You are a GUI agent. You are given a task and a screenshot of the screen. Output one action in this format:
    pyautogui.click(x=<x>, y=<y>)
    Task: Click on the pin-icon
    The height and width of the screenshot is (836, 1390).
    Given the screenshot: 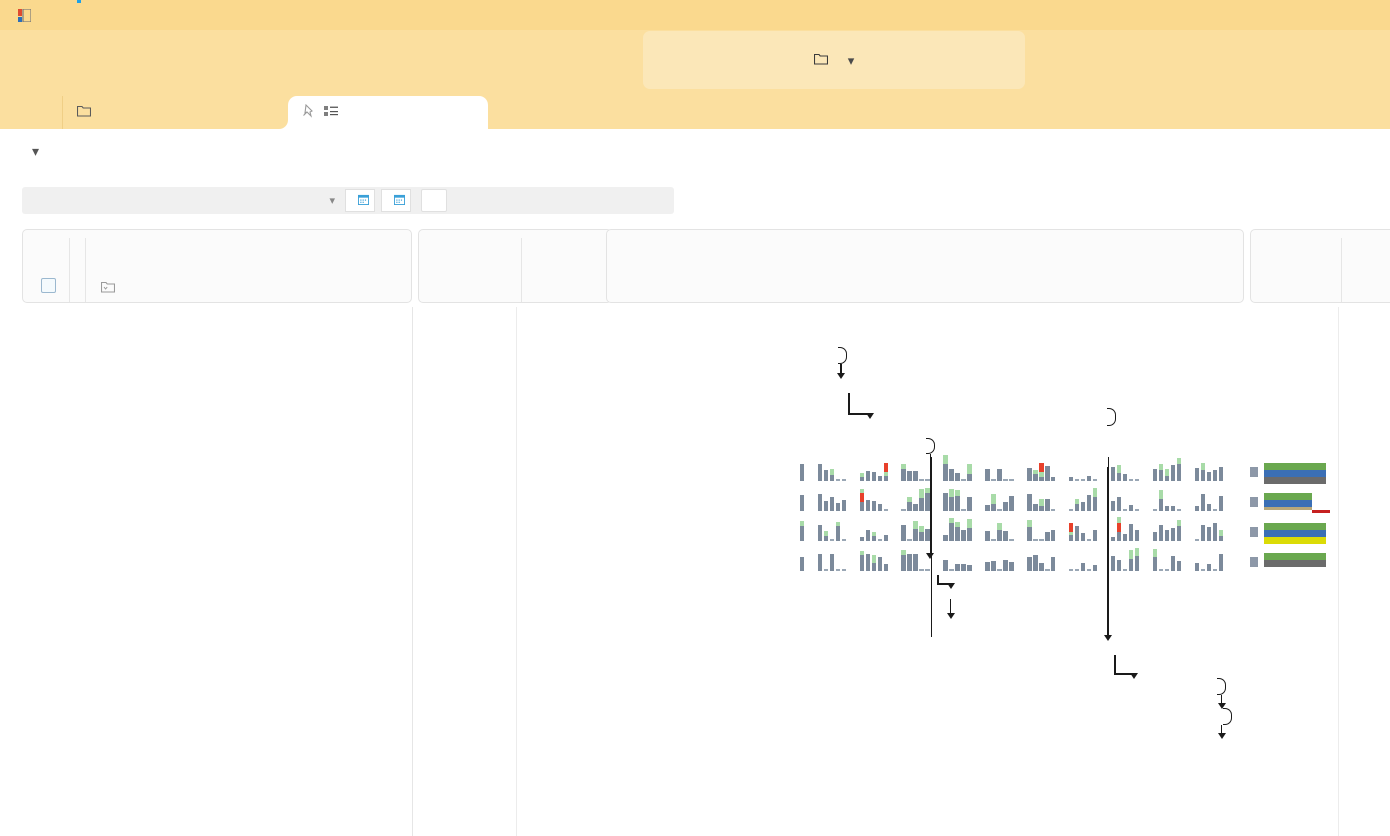 What is the action you would take?
    pyautogui.click(x=309, y=112)
    